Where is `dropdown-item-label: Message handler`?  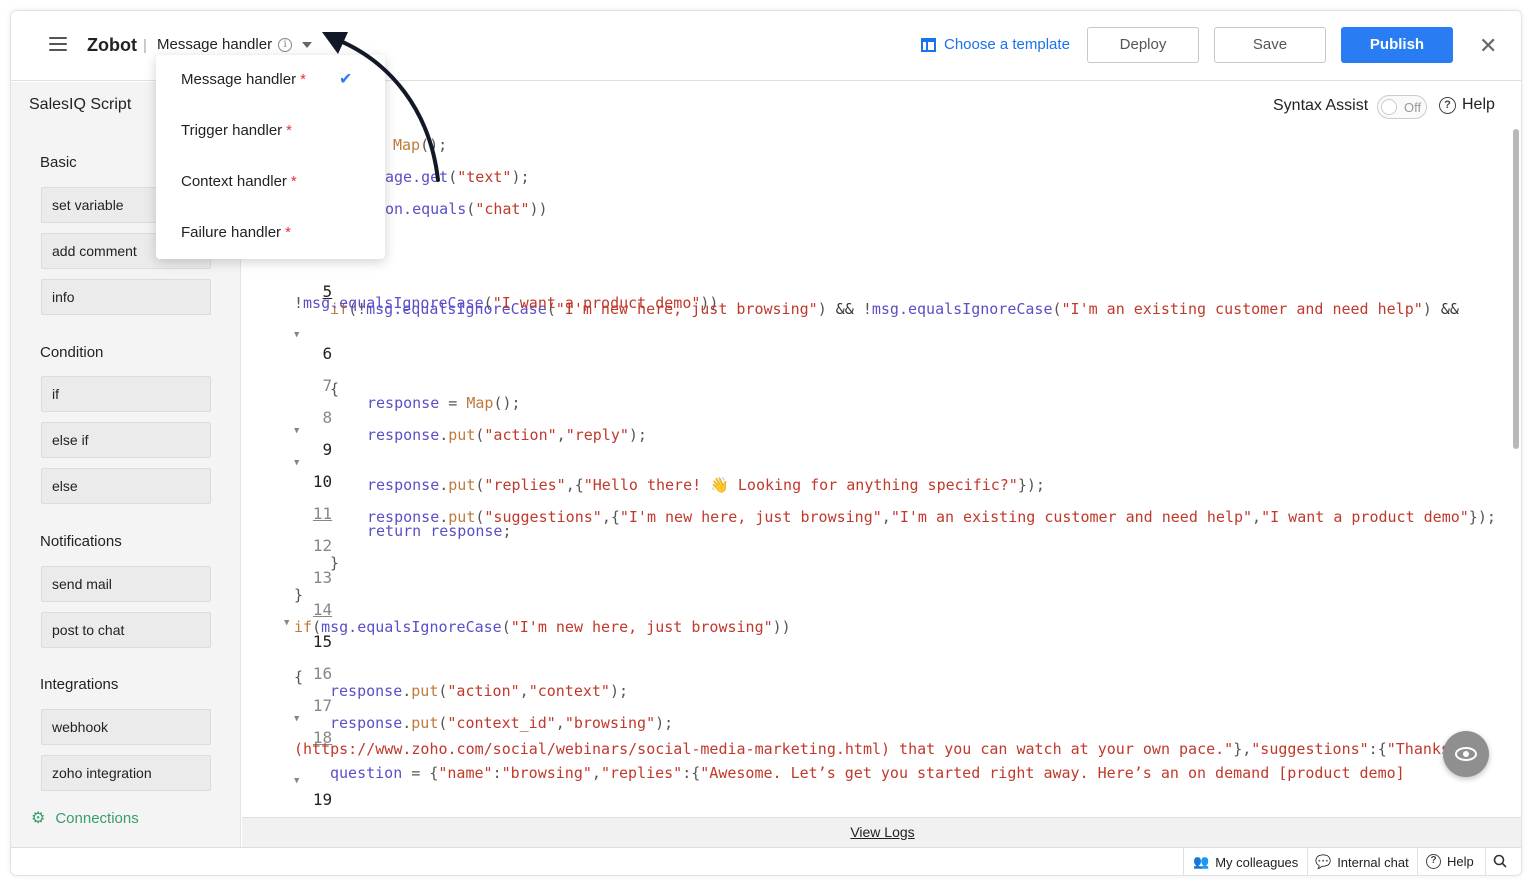
dropdown-item-label: Message handler is located at coordinates (239, 79).